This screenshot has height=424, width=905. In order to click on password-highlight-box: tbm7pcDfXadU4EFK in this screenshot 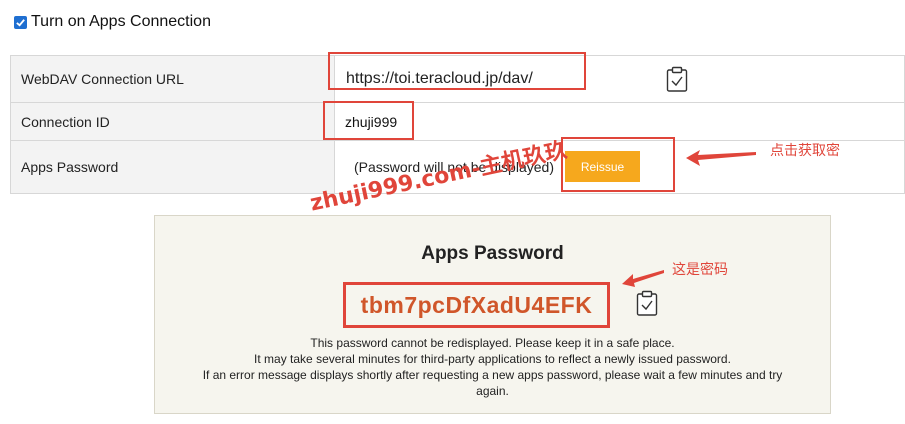, I will do `click(476, 305)`.